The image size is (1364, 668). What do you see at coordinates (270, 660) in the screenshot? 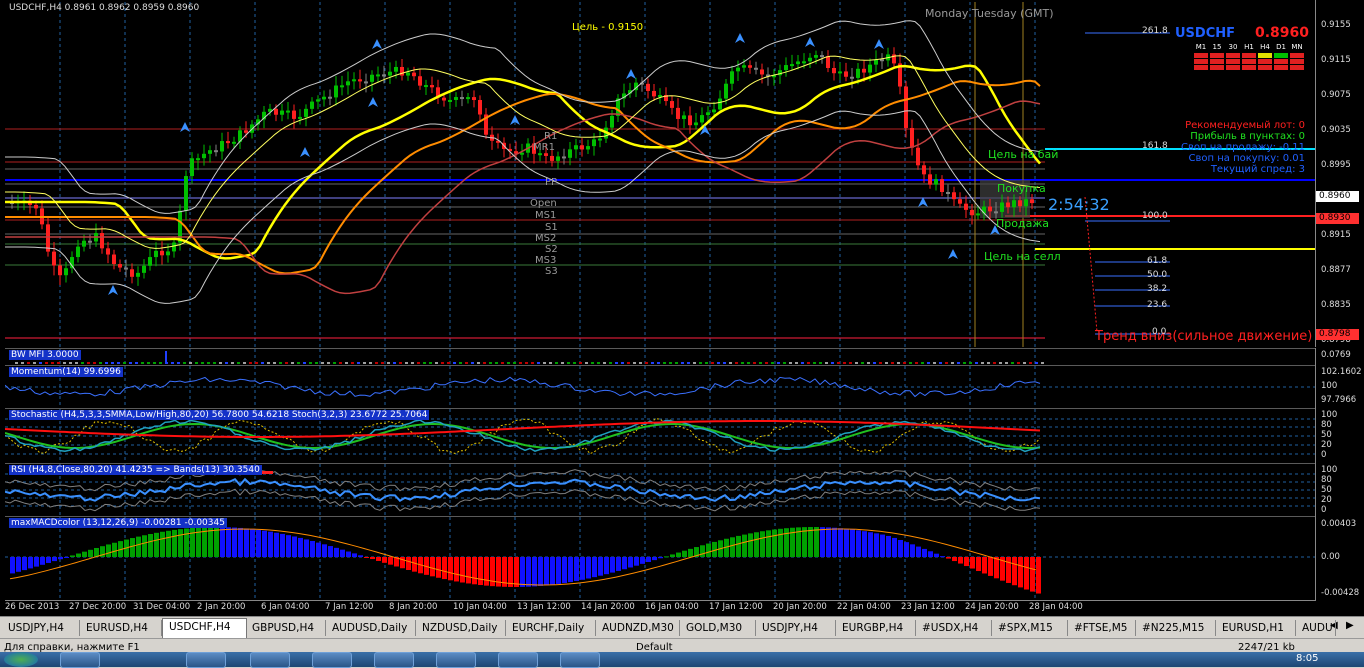
I see `taskbar-chrome-icon` at bounding box center [270, 660].